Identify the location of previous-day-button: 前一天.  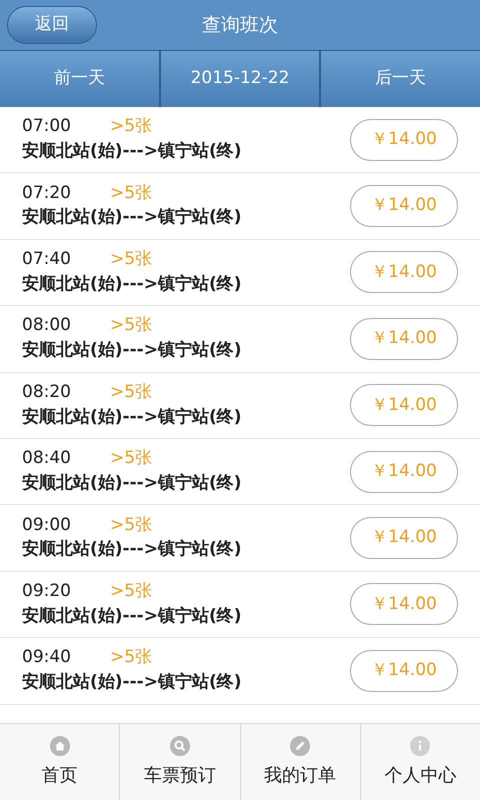
(79, 79).